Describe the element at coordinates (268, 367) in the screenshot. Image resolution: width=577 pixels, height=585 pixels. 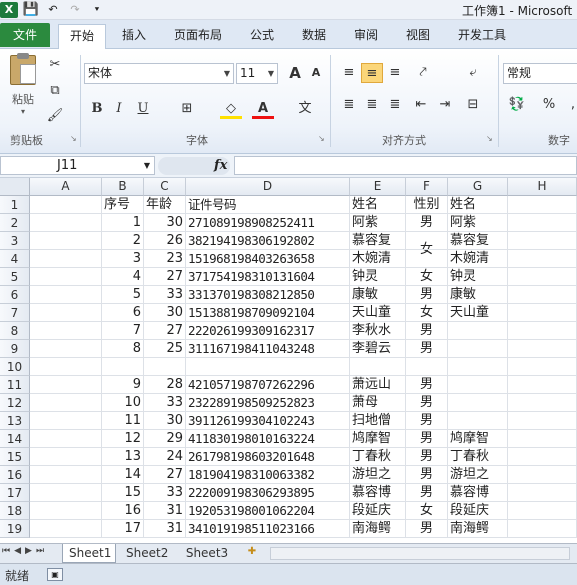
I see `cell-d10` at that location.